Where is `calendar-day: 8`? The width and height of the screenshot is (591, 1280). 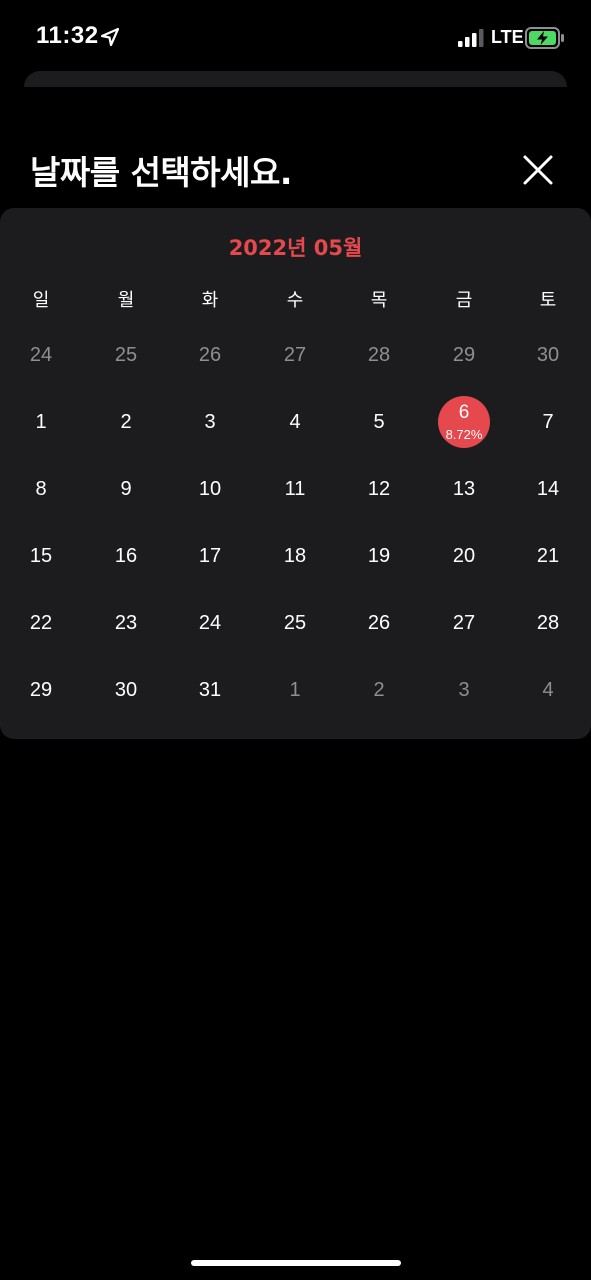 calendar-day: 8 is located at coordinates (41, 489).